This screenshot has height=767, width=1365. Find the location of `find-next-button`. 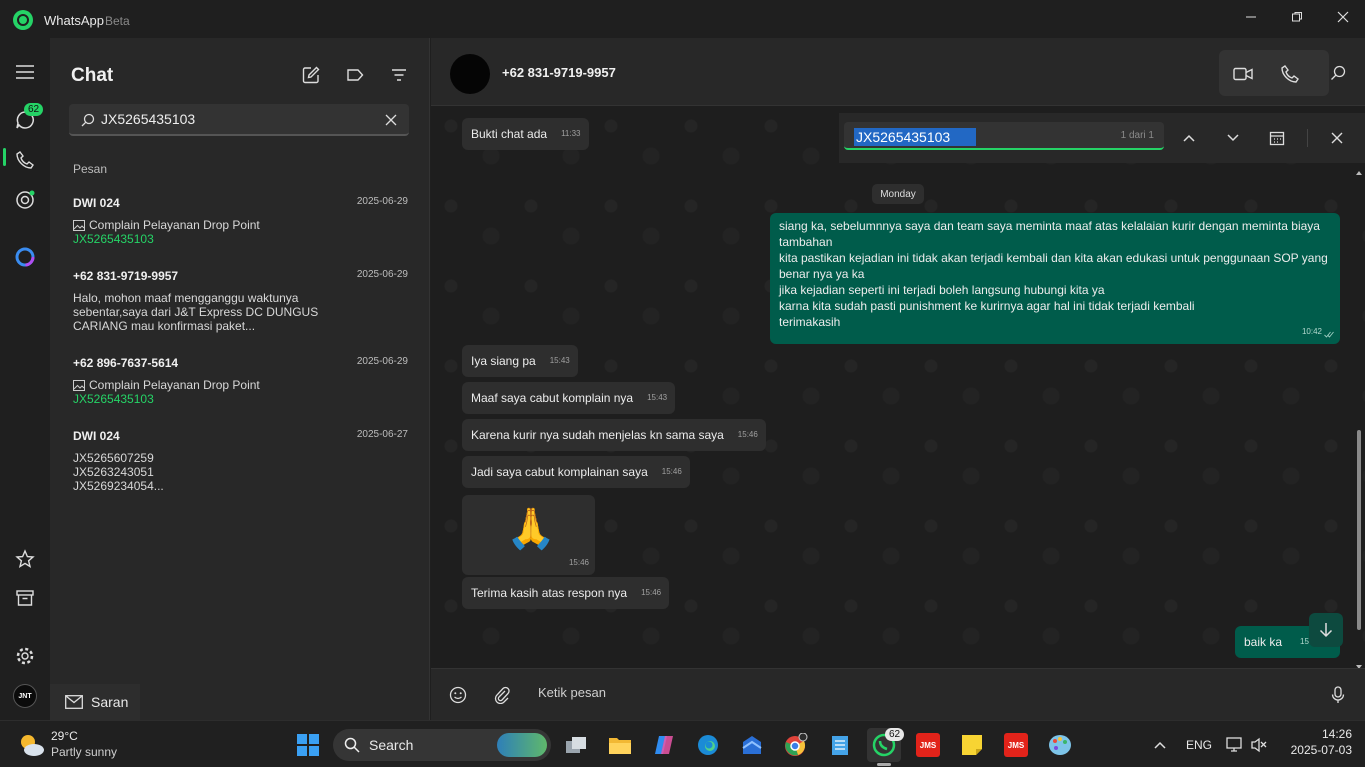

find-next-button is located at coordinates (1233, 138).